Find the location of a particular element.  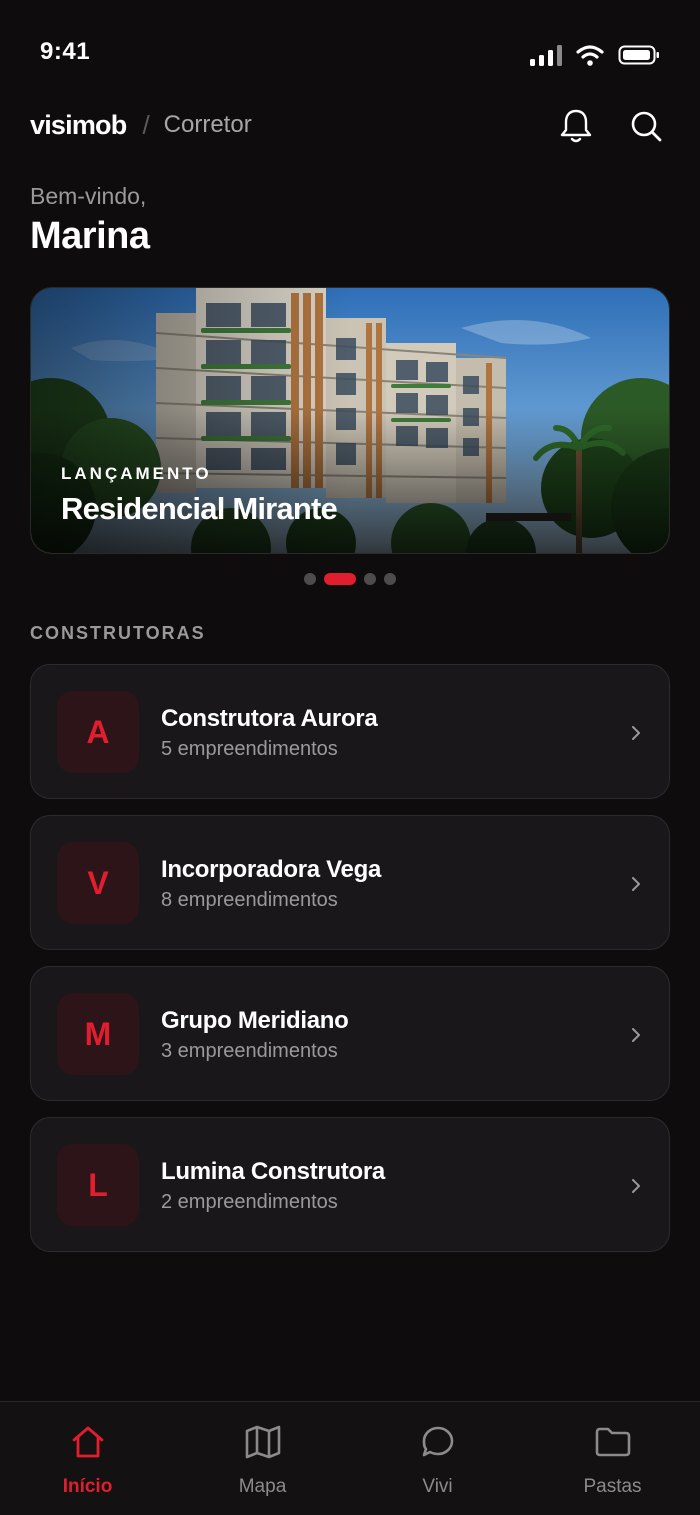

builder-card: M Grupo Meridiano 3 empreendimentos is located at coordinates (350, 1033).